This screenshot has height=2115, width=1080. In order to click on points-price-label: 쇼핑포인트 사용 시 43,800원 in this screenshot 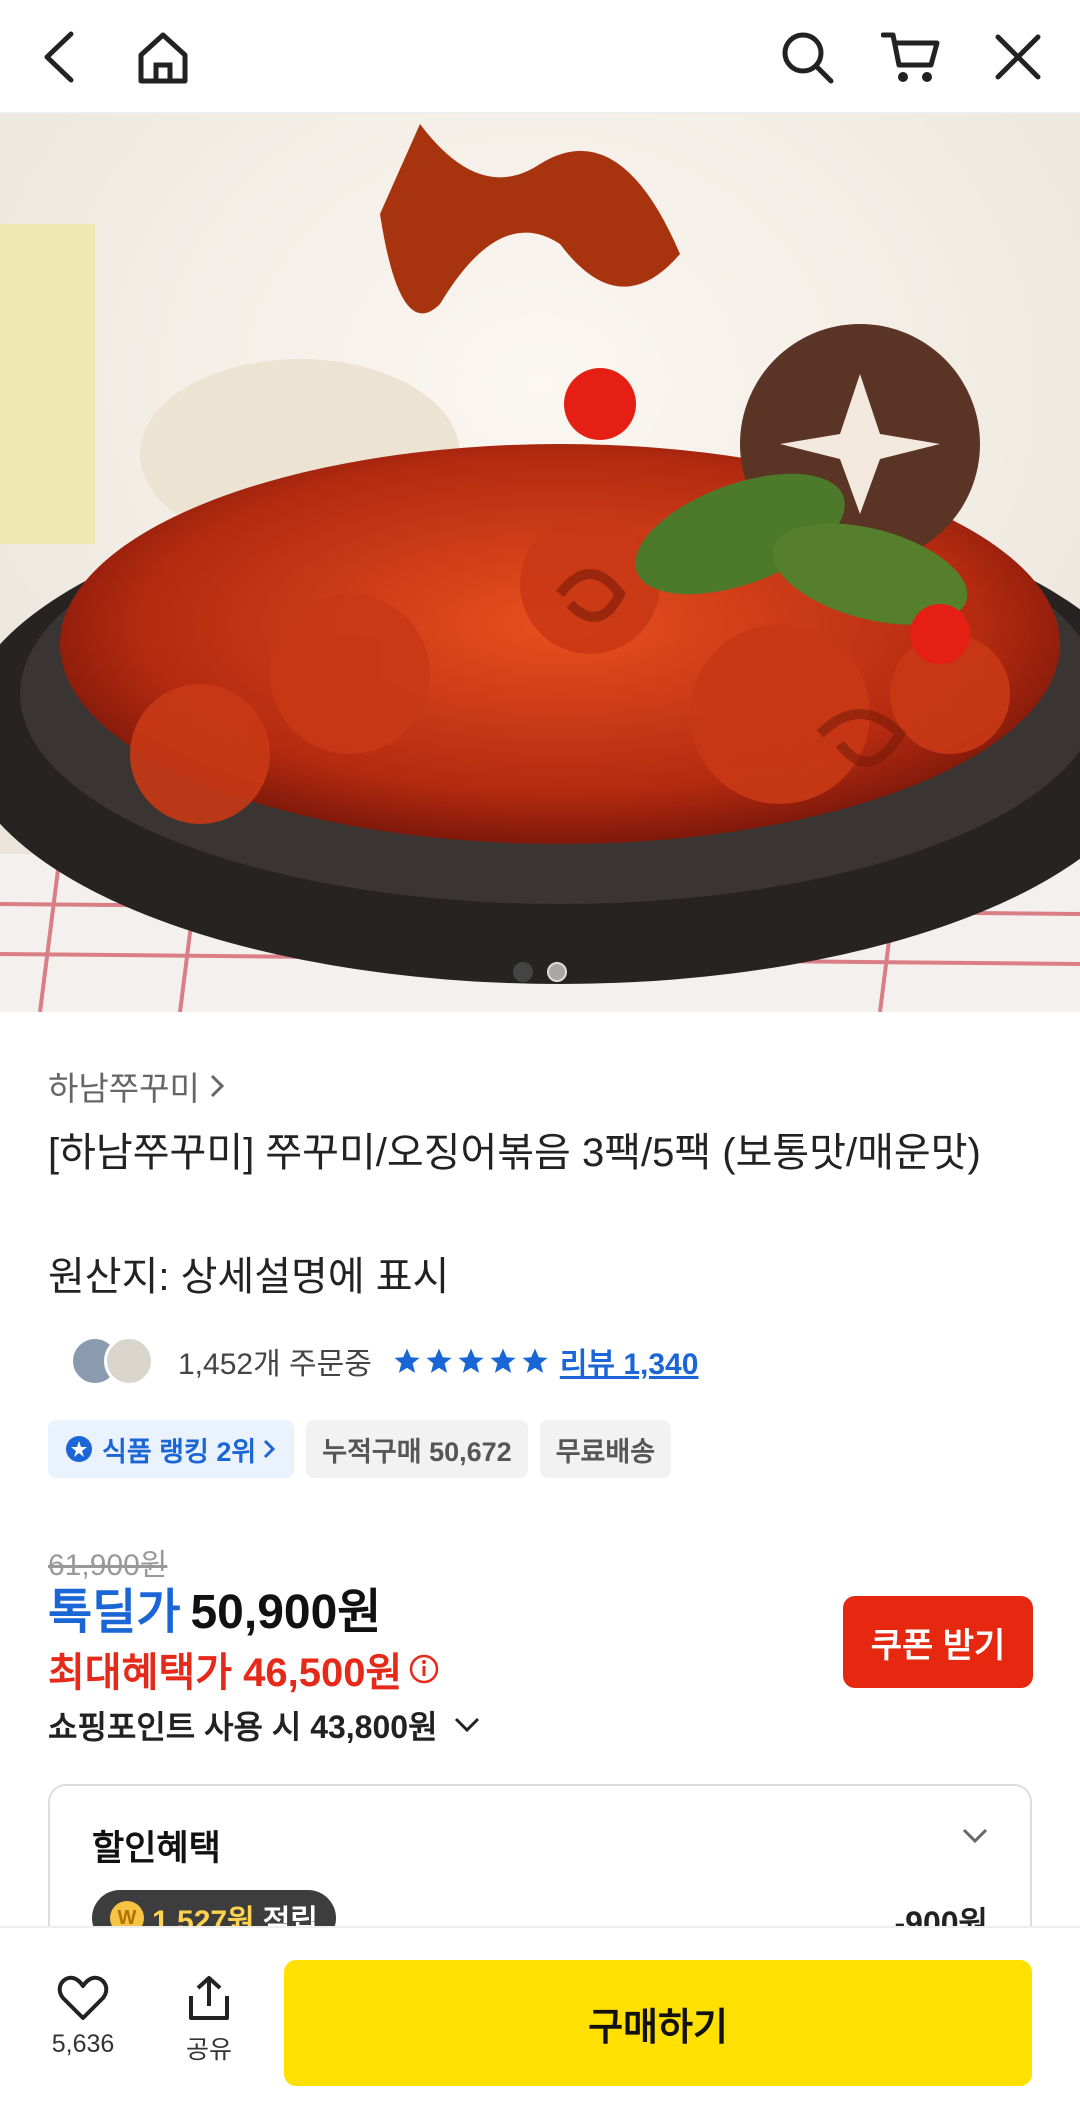, I will do `click(243, 1727)`.